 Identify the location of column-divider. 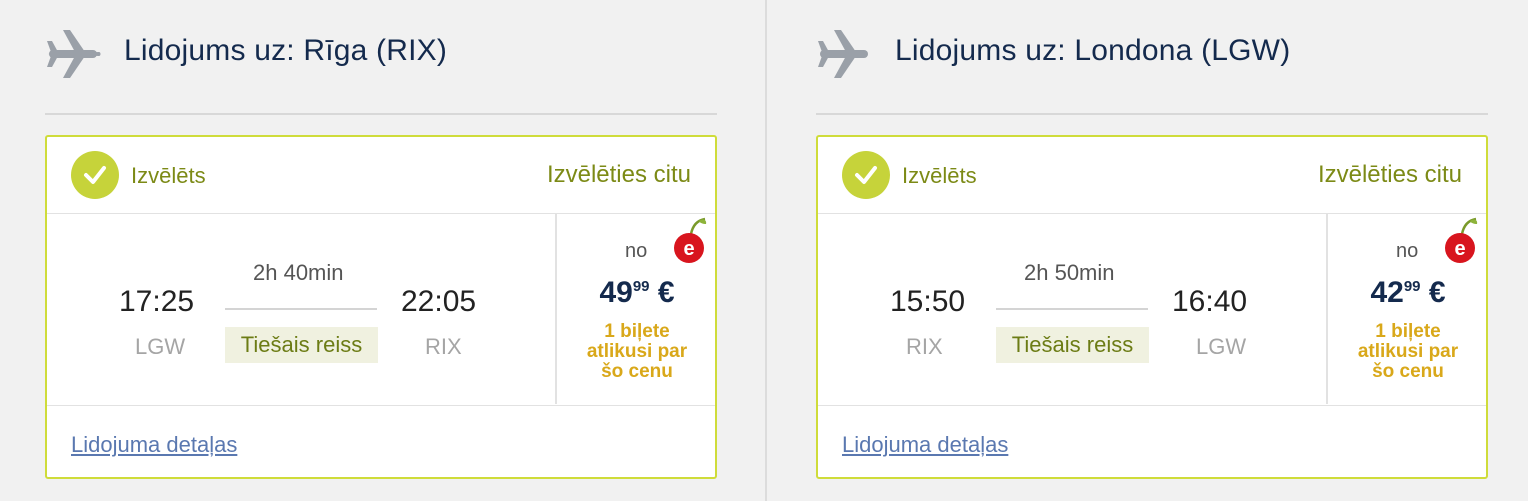
(766, 250).